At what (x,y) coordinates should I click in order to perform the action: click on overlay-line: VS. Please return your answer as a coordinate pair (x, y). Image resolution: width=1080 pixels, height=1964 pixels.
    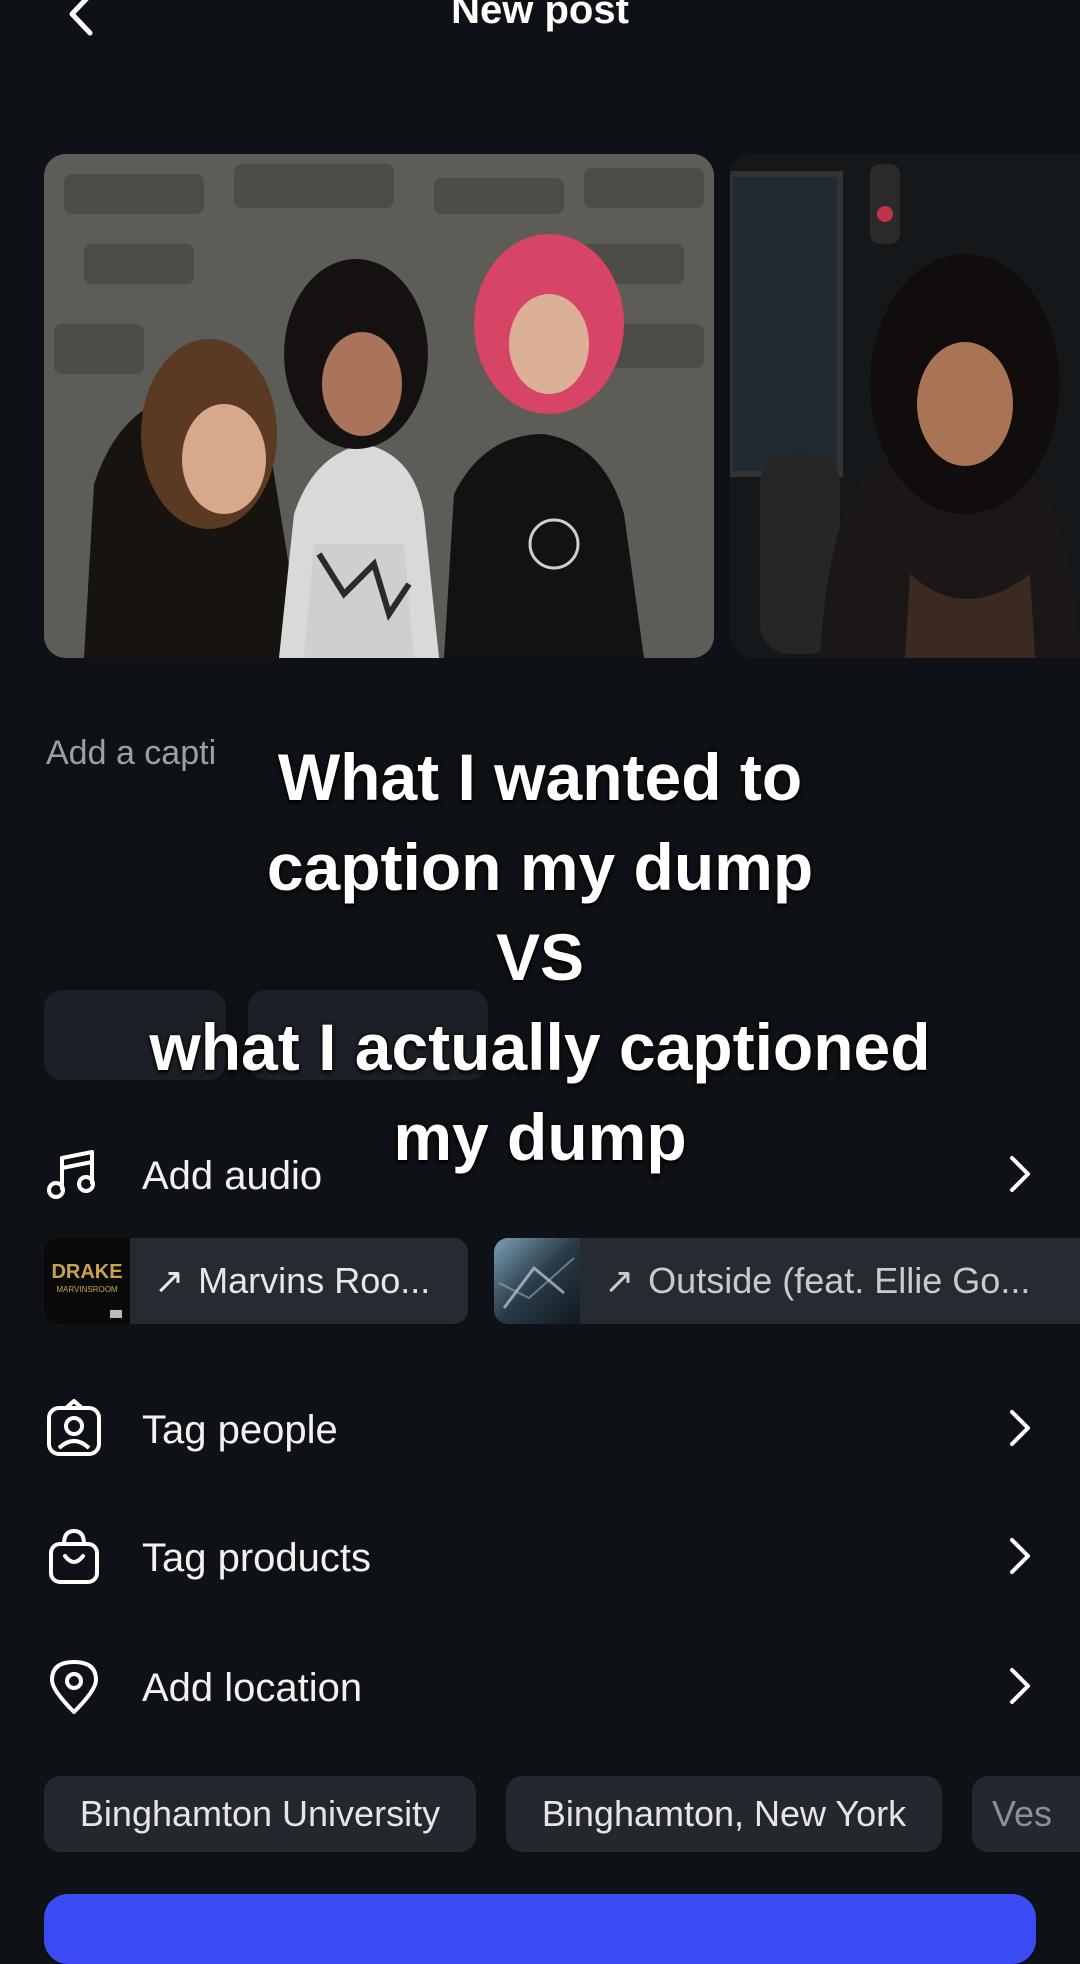
    Looking at the image, I should click on (540, 957).